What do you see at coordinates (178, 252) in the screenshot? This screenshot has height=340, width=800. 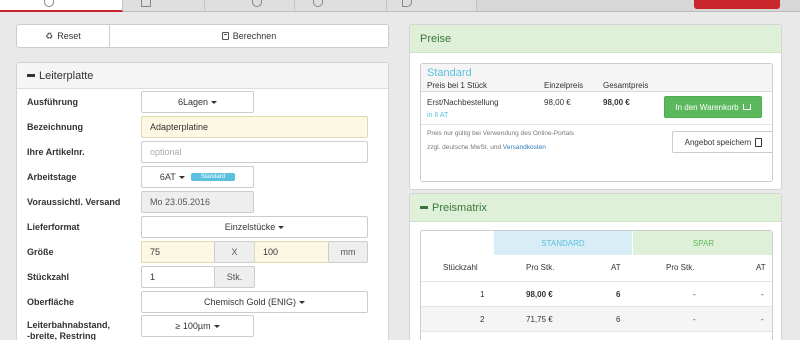 I see `width-input: 75` at bounding box center [178, 252].